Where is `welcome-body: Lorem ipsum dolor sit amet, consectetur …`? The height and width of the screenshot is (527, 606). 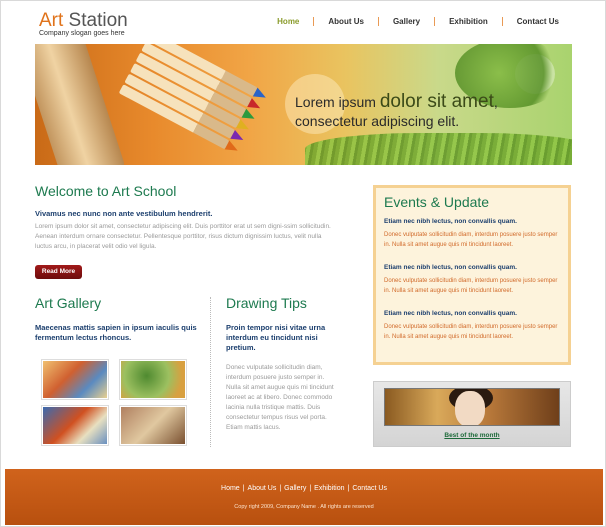
welcome-body: Lorem ipsum dolor sit amet, consectetur … is located at coordinates (183, 236).